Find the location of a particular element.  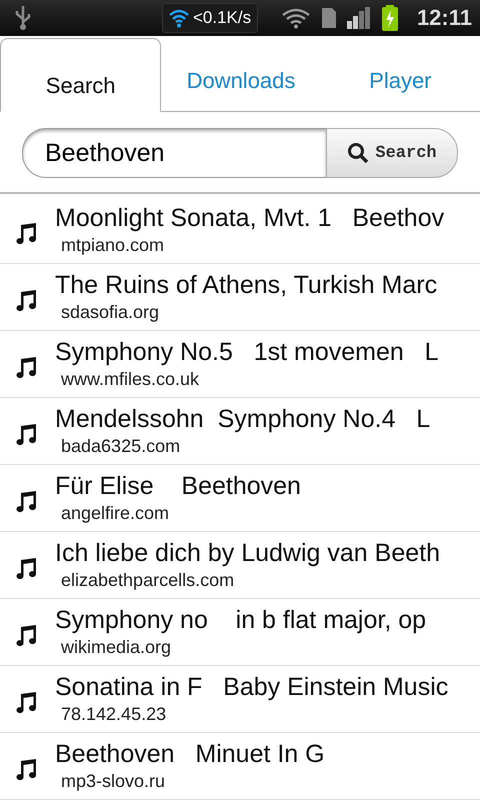

usb-icon is located at coordinates (23, 18).